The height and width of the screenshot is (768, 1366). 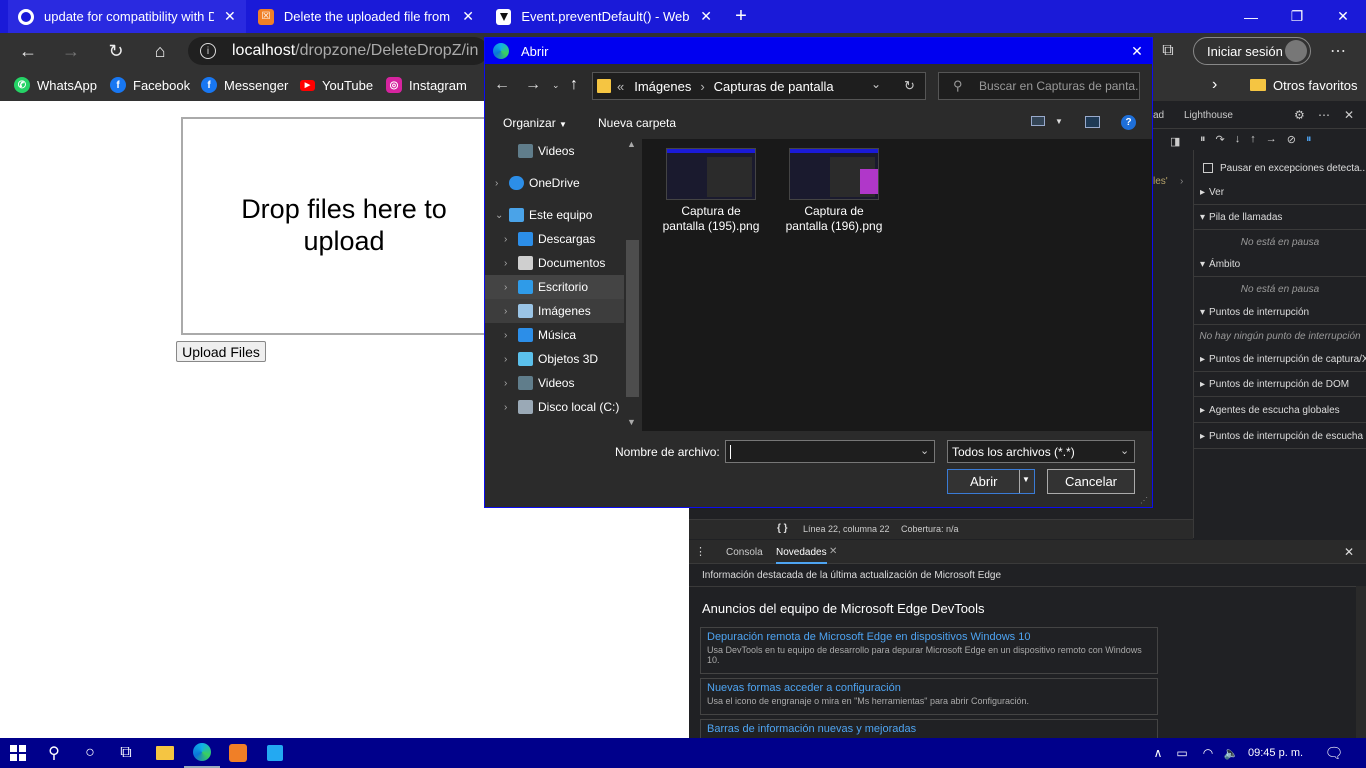 What do you see at coordinates (631, 144) in the screenshot?
I see `scroll-up-arrow-icon: ▲` at bounding box center [631, 144].